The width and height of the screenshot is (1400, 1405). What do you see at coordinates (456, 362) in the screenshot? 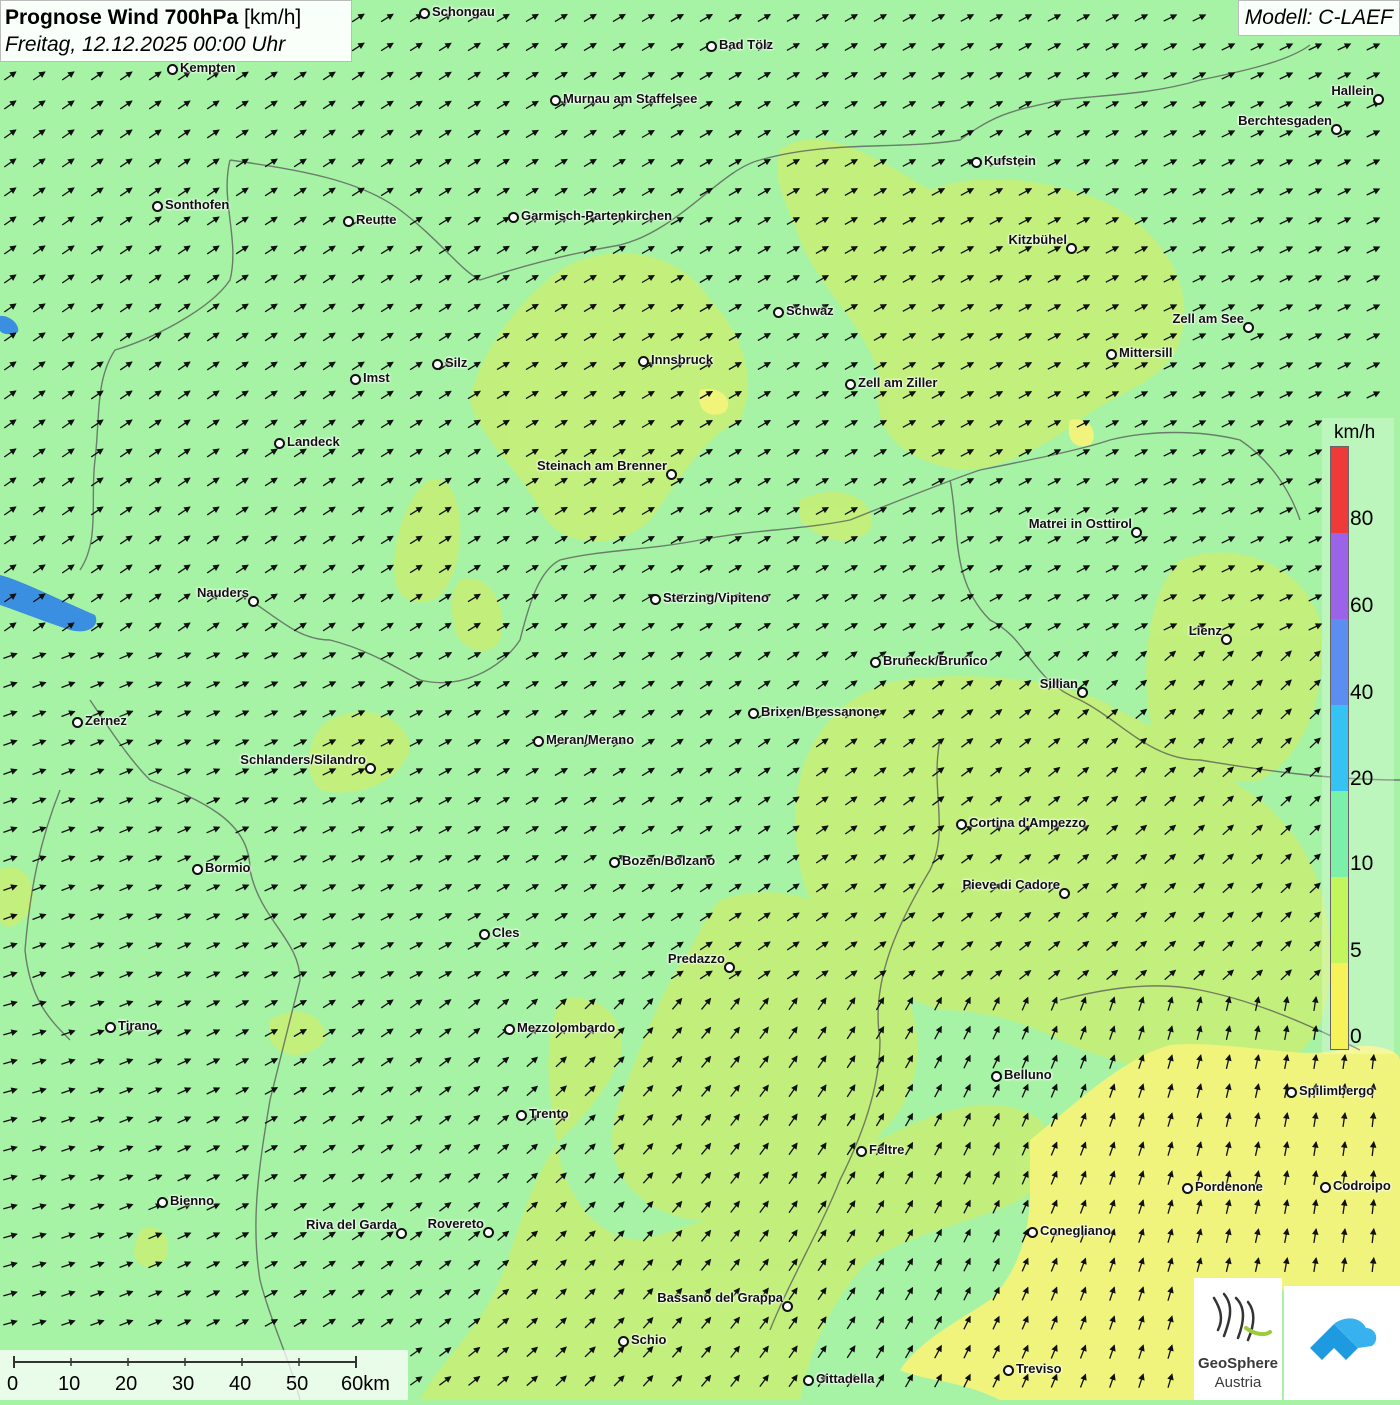
I see `city-label: Silz` at bounding box center [456, 362].